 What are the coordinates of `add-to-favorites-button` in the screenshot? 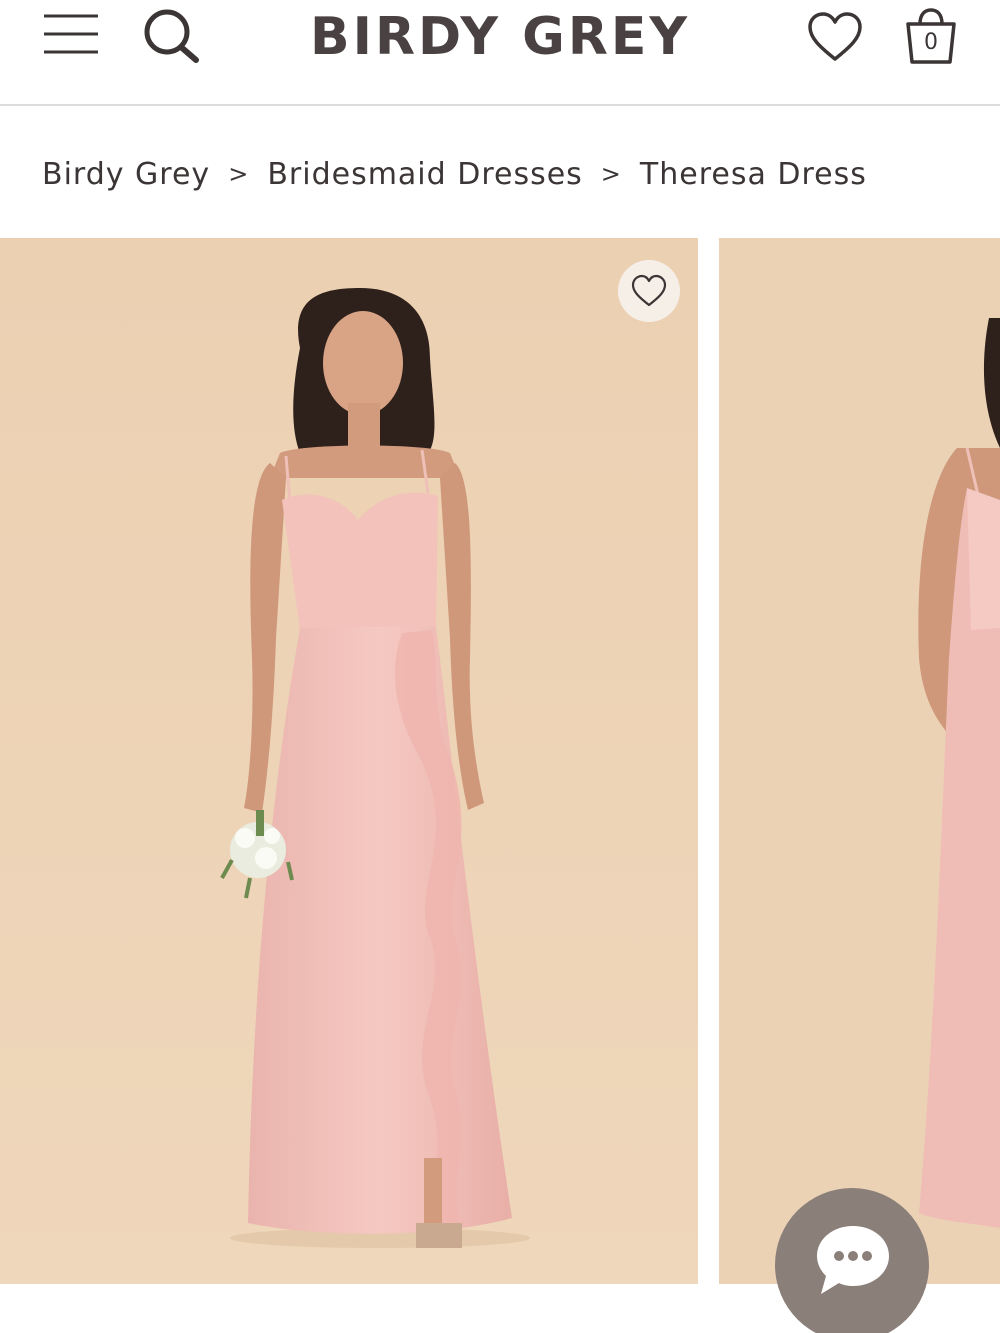 It's located at (649, 291).